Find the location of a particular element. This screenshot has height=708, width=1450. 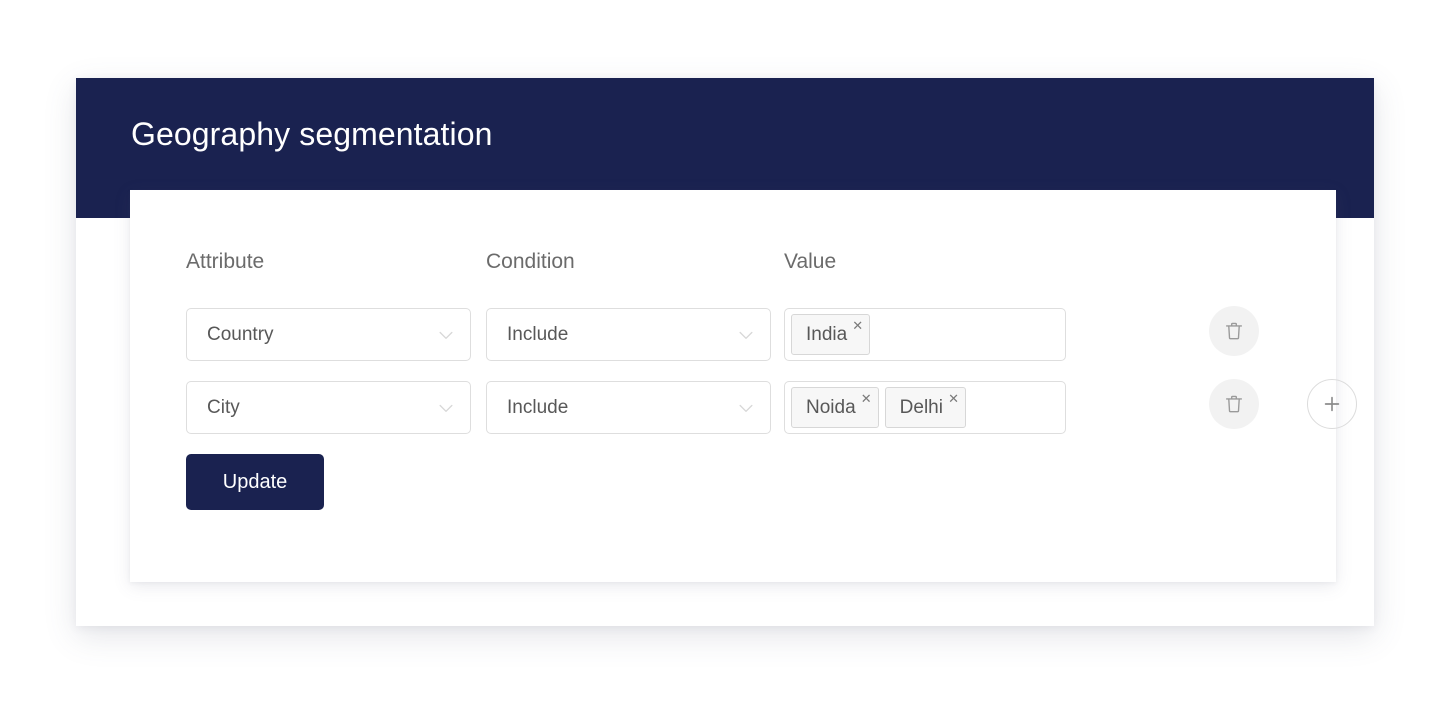

condition-select-row-1: Include is located at coordinates (628, 334).